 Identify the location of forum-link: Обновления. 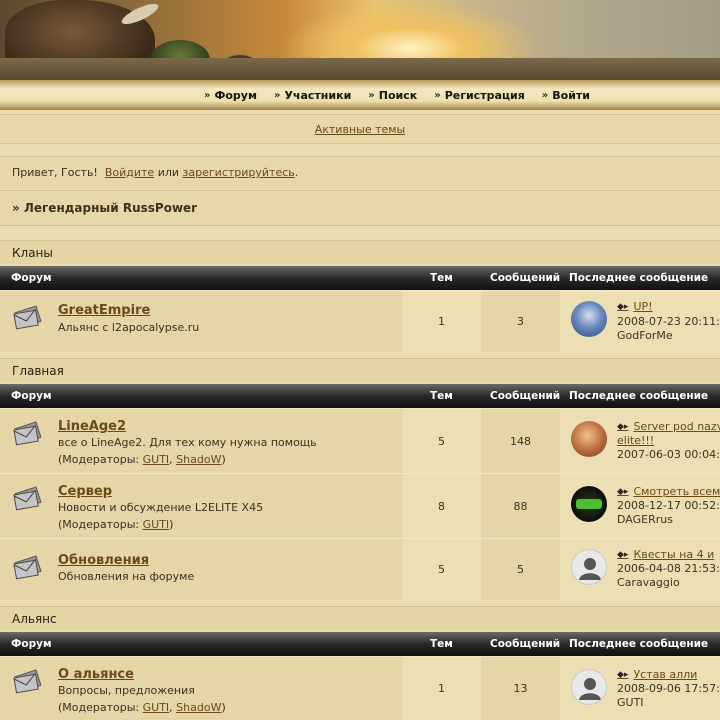
(103, 560).